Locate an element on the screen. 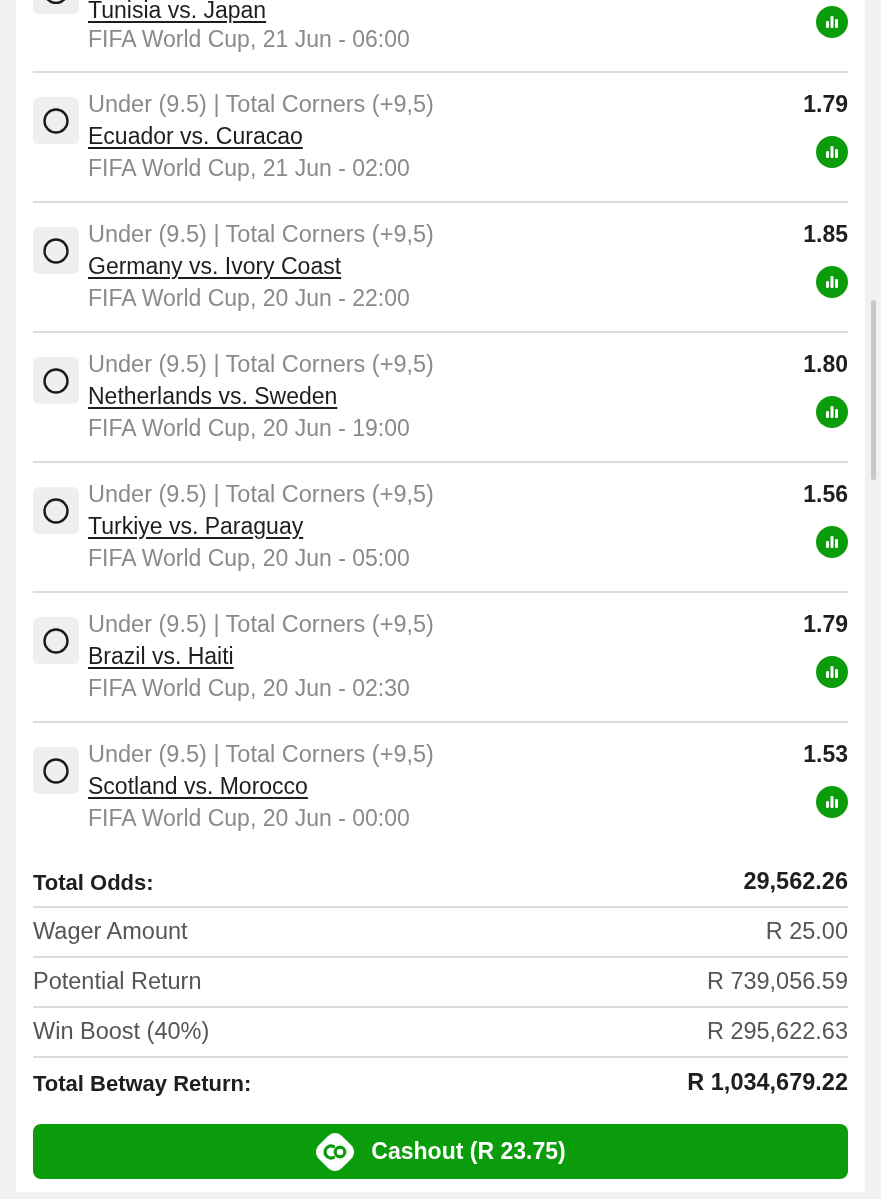 This screenshot has height=1199, width=881. match-link: Scotland vs. Morocco is located at coordinates (198, 786).